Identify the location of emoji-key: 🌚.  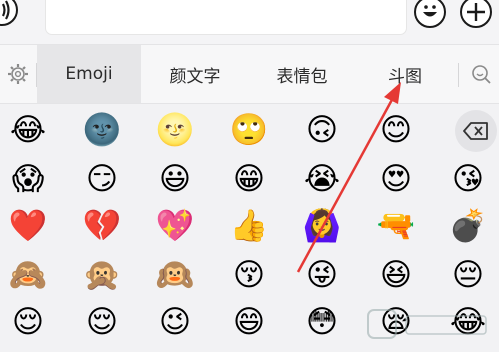
(102, 130).